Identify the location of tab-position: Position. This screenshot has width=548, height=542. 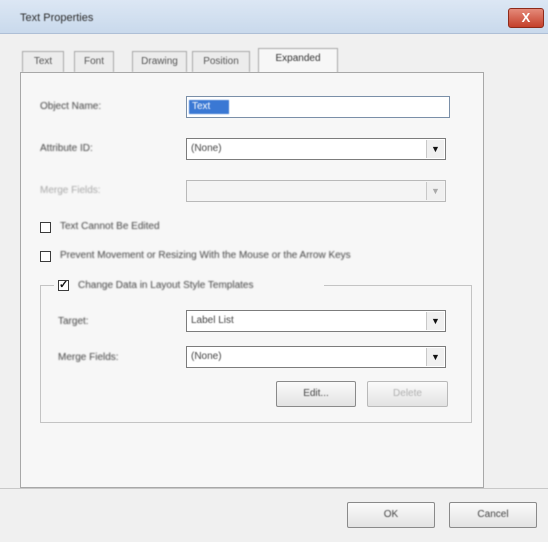
(221, 61).